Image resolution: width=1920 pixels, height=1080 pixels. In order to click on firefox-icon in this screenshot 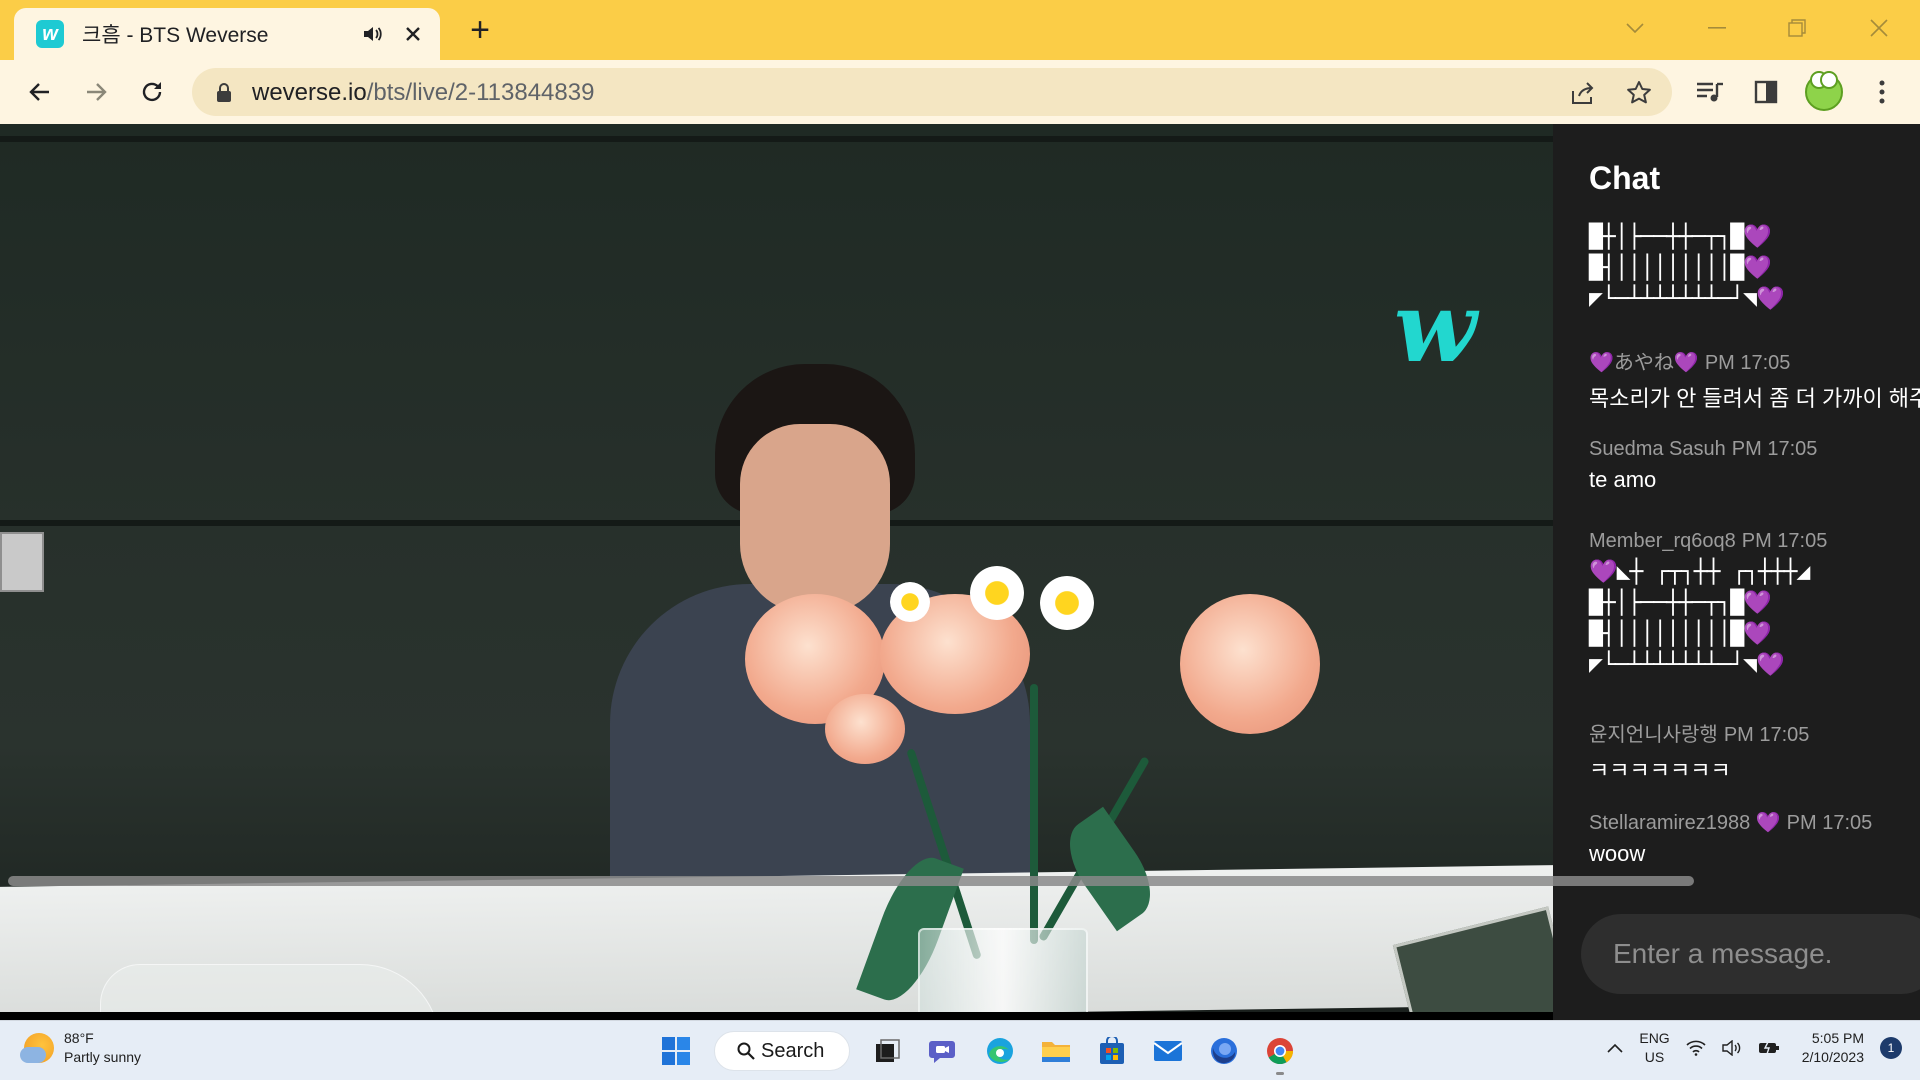, I will do `click(1224, 1051)`.